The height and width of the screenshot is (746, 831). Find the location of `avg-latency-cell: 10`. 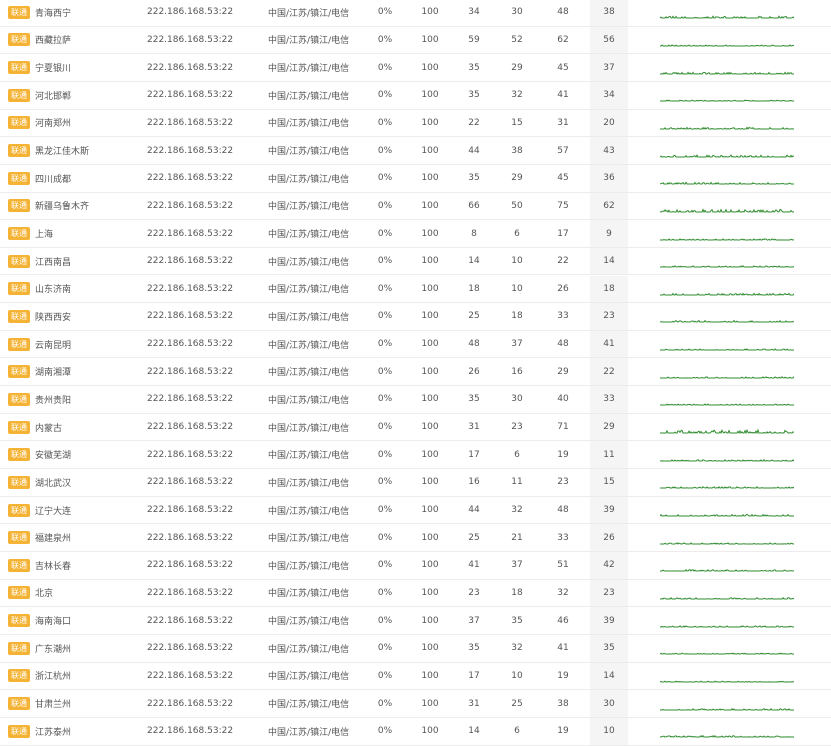

avg-latency-cell: 10 is located at coordinates (609, 731).